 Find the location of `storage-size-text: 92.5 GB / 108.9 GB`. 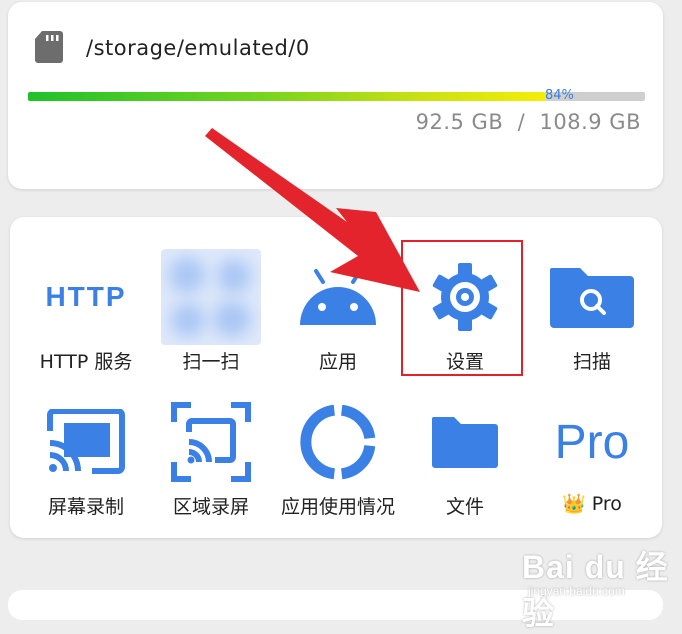

storage-size-text: 92.5 GB / 108.9 GB is located at coordinates (528, 122).